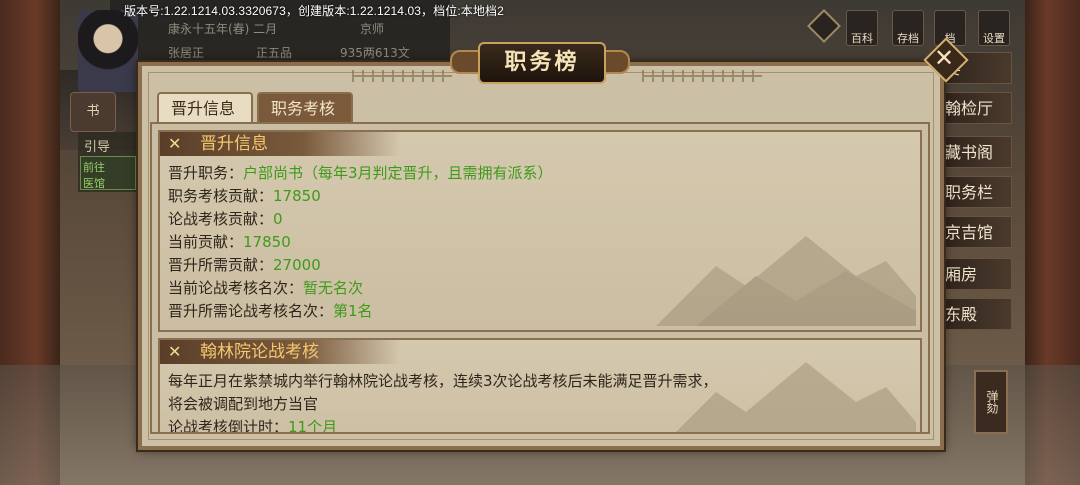 This screenshot has height=485, width=1080. Describe the element at coordinates (333, 288) in the screenshot. I see `row-value: 暂无名次` at that location.